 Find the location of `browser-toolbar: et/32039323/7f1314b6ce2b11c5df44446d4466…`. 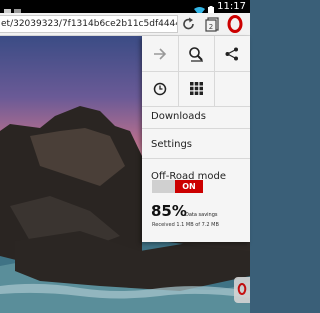

browser-toolbar: et/32039323/7f1314b6ce2b11c5df44446d4466… is located at coordinates (125, 24).